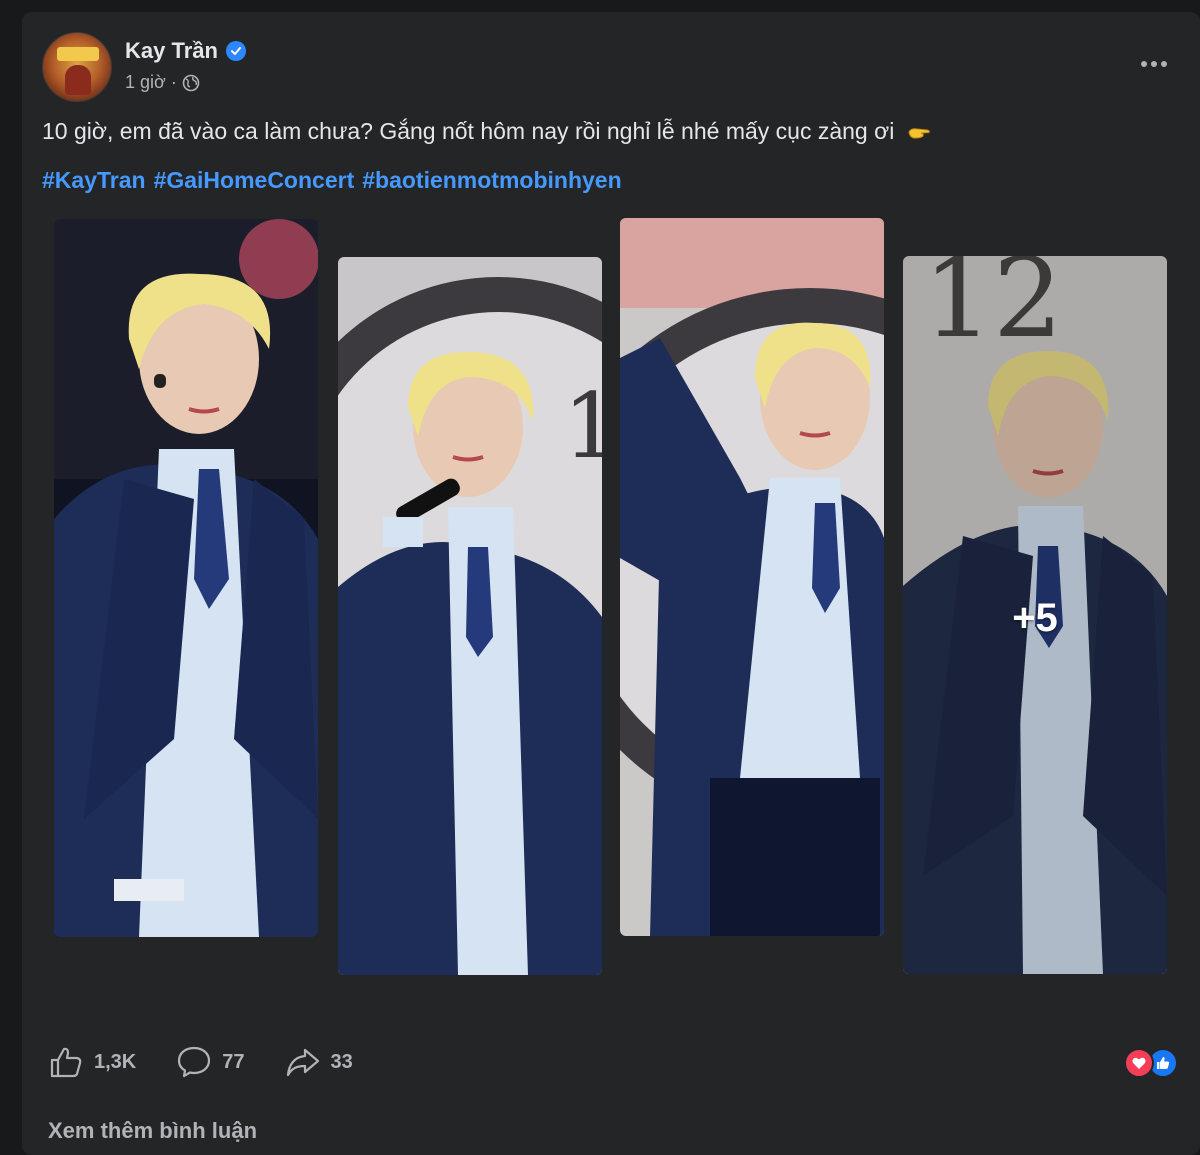 The width and height of the screenshot is (1200, 1155). I want to click on like-count: 1,3K, so click(115, 1061).